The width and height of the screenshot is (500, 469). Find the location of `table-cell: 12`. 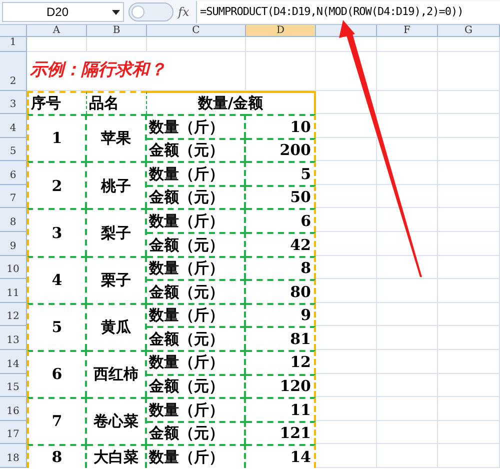

table-cell: 12 is located at coordinates (281, 362).